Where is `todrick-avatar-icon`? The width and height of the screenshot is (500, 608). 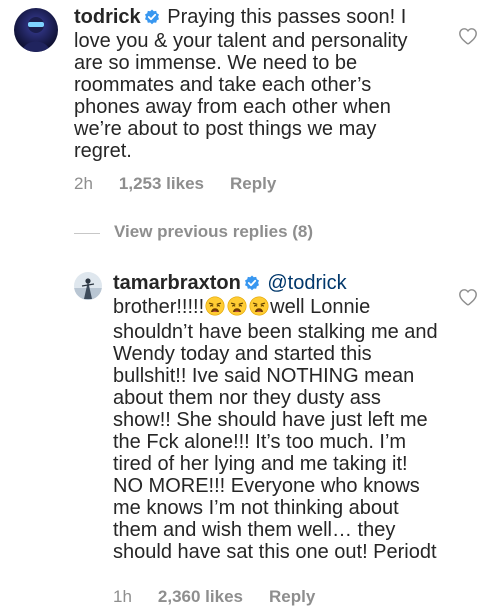
todrick-avatar-icon is located at coordinates (36, 30).